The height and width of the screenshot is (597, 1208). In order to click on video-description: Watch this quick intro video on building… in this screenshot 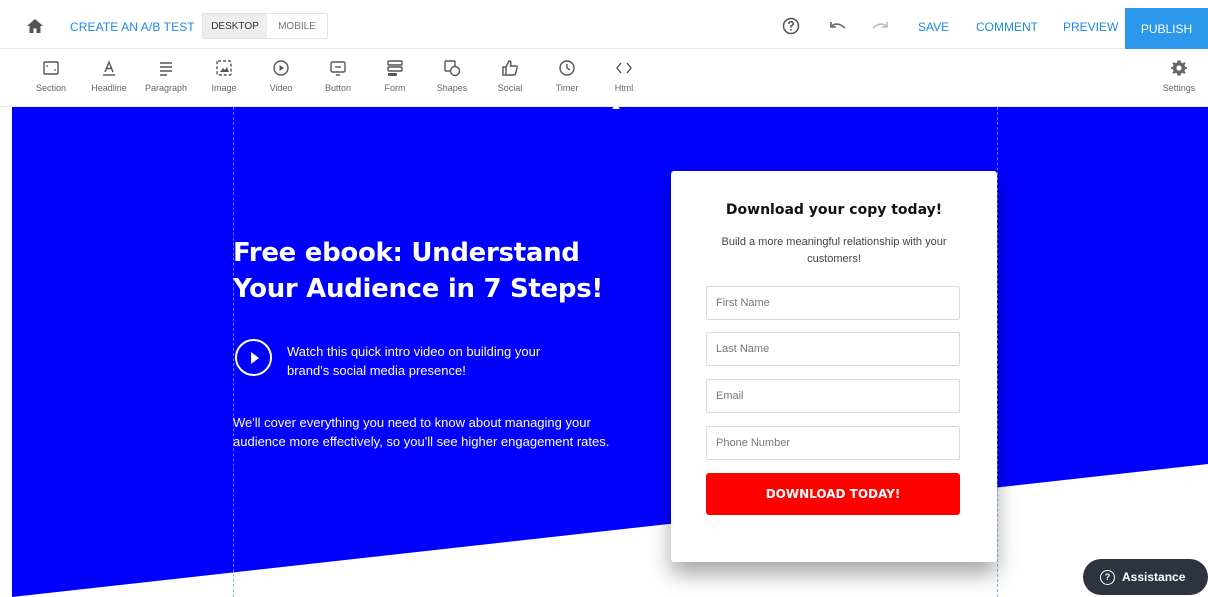, I will do `click(417, 361)`.